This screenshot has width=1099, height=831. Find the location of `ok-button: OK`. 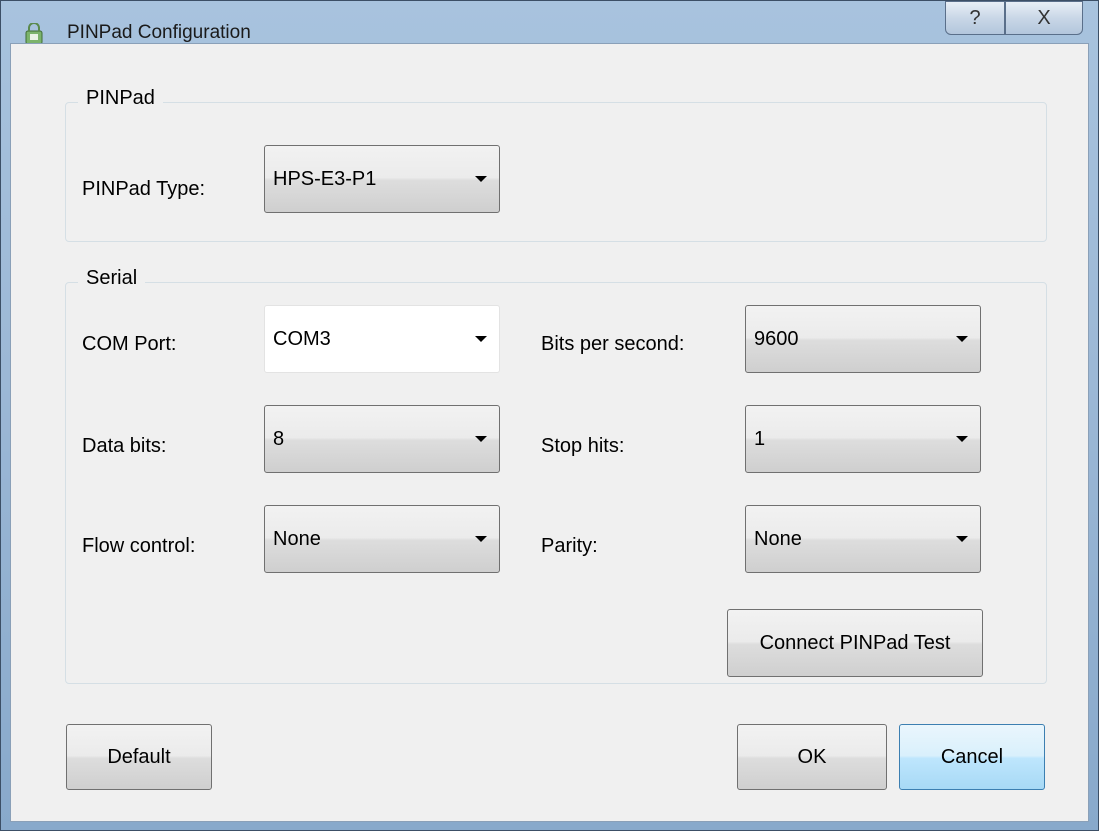

ok-button: OK is located at coordinates (812, 757).